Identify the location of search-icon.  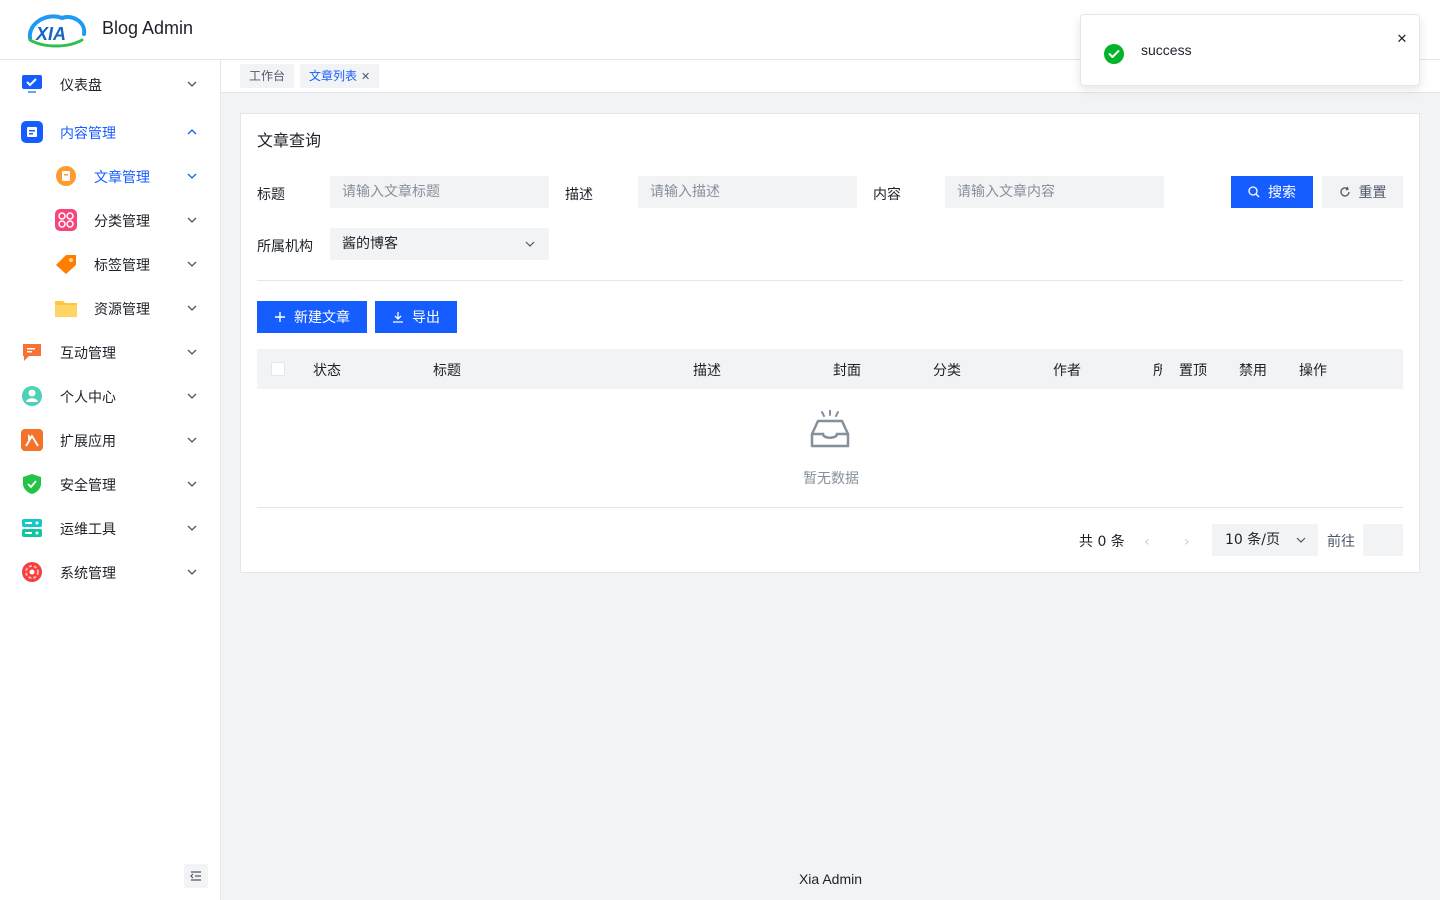
(1254, 192).